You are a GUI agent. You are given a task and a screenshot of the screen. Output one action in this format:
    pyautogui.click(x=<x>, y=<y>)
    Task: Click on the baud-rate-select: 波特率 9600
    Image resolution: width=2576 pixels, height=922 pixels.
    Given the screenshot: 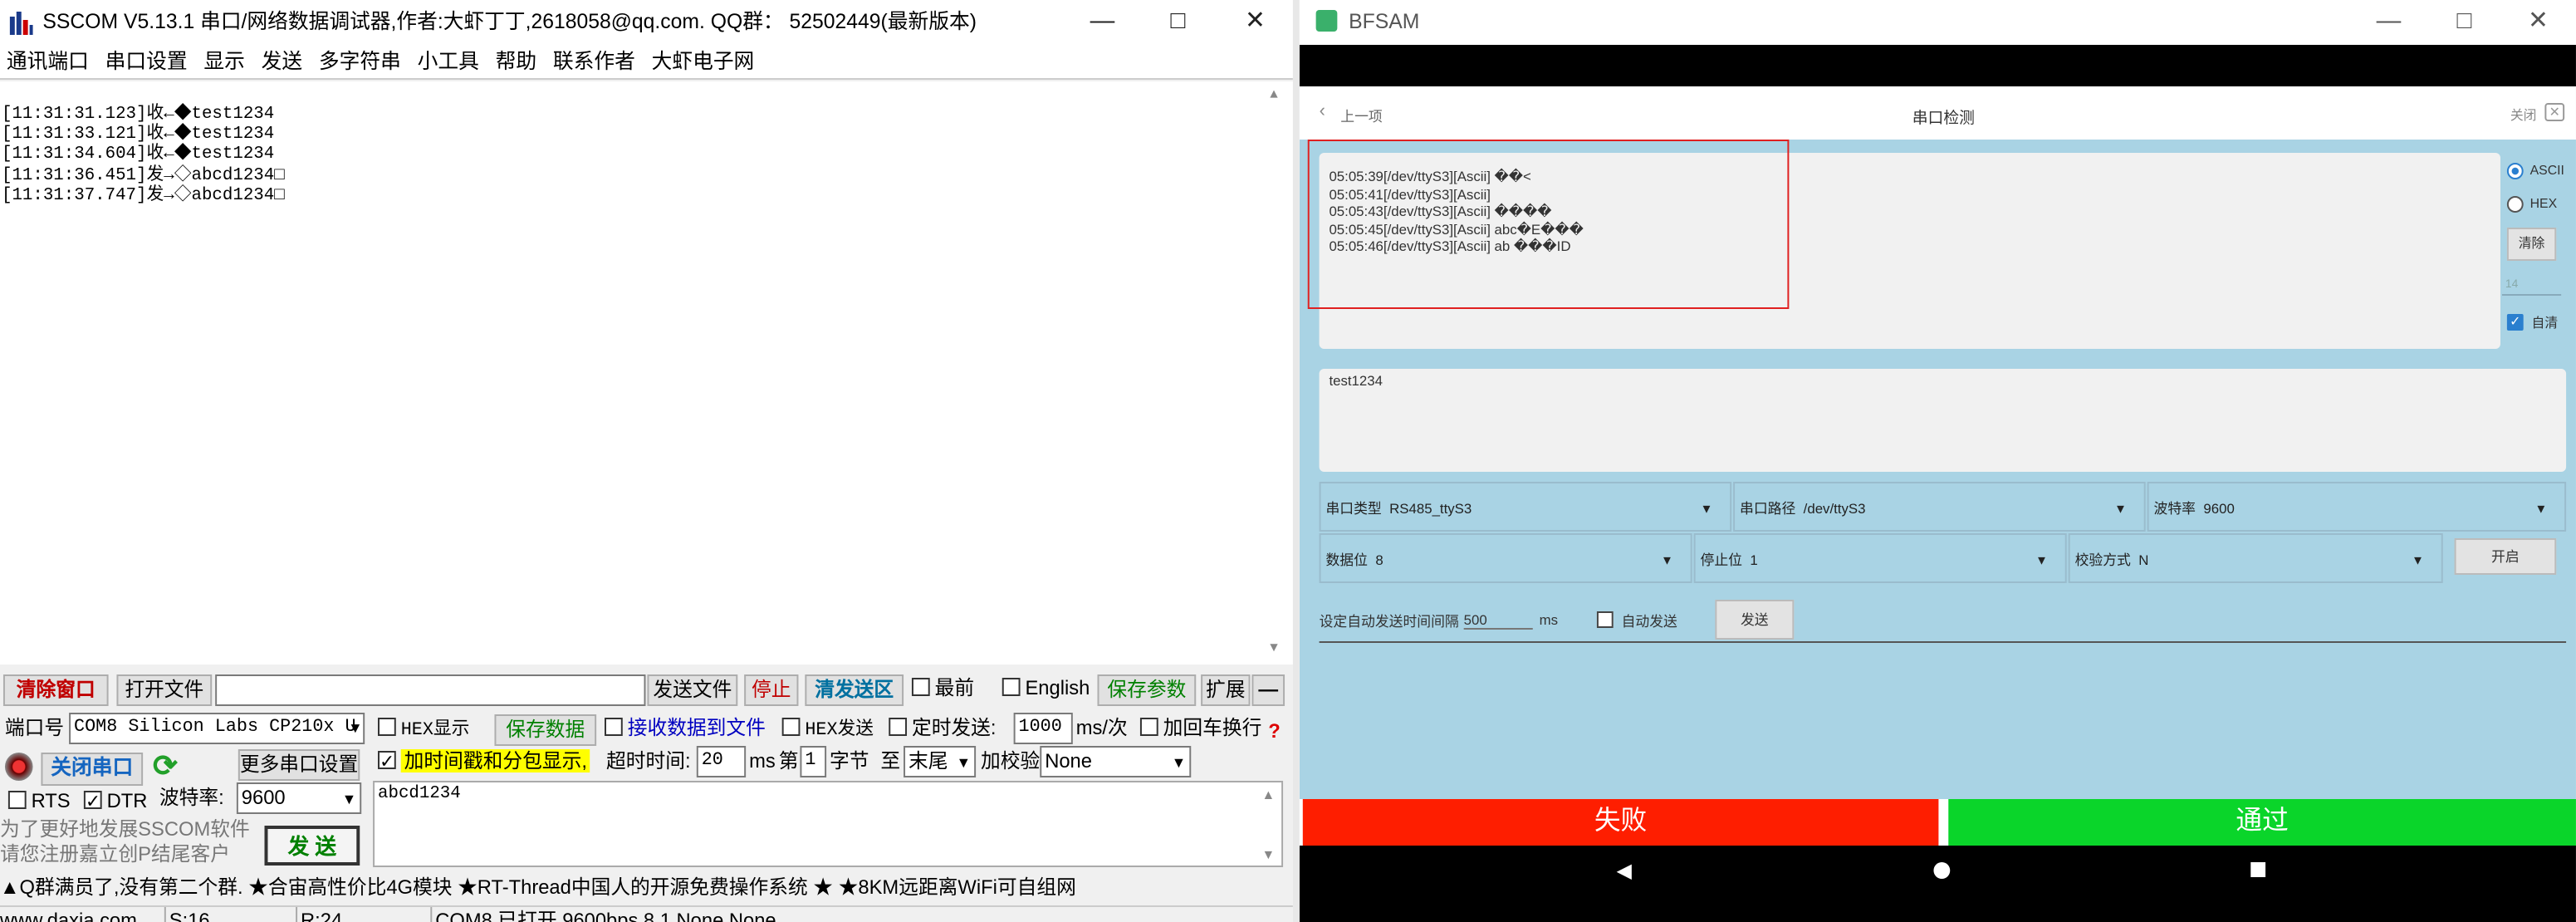 What is the action you would take?
    pyautogui.click(x=2357, y=507)
    